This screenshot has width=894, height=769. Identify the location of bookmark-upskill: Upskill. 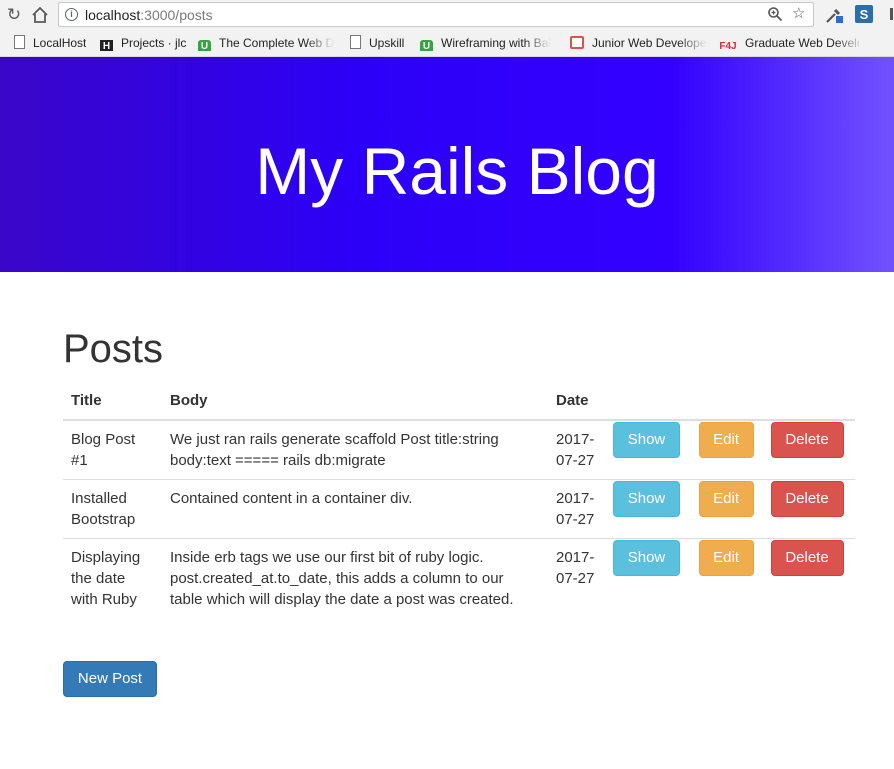
(376, 43).